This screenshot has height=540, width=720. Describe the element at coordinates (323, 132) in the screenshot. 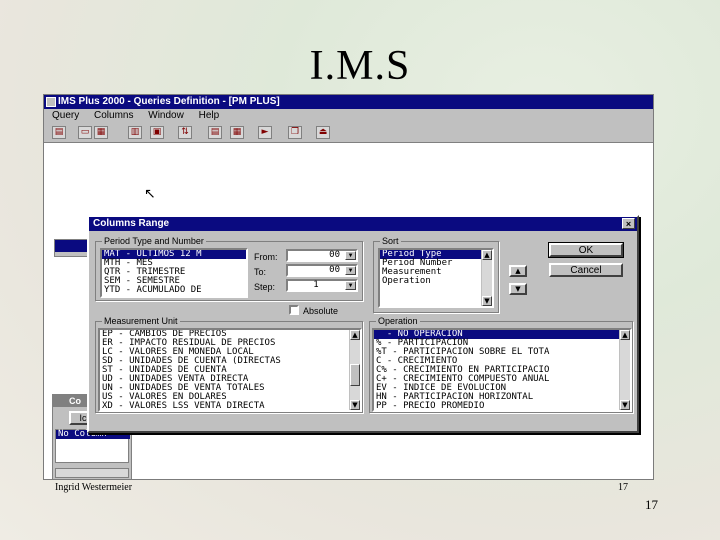

I see `exit-icon: ⏏` at that location.